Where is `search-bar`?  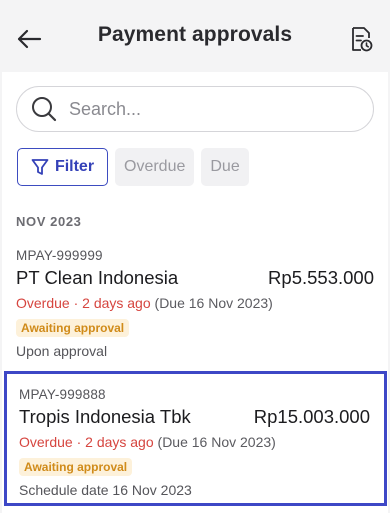 search-bar is located at coordinates (195, 109).